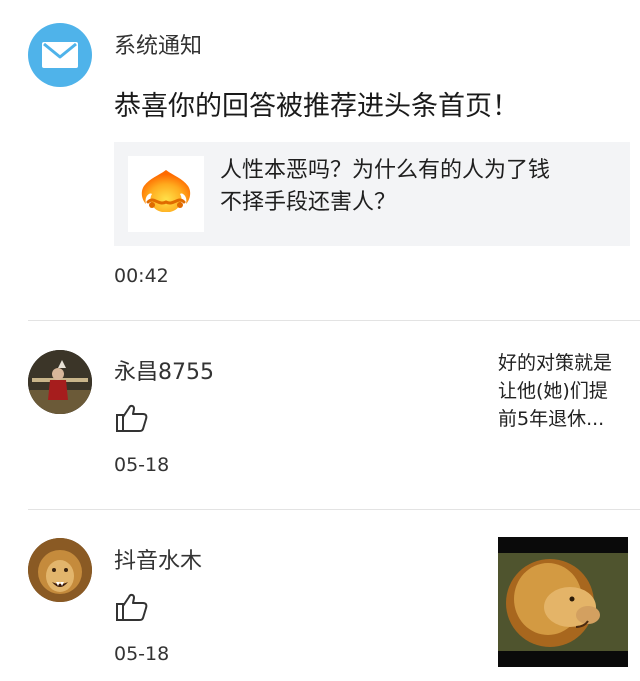 Image resolution: width=640 pixels, height=681 pixels. Describe the element at coordinates (141, 276) in the screenshot. I see `notification-time: 00:42` at that location.